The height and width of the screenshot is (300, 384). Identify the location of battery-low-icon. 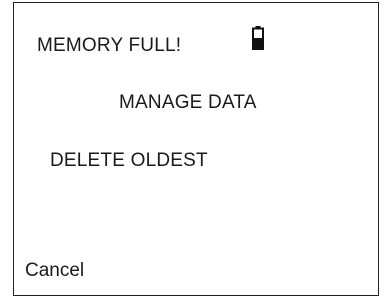
(258, 38).